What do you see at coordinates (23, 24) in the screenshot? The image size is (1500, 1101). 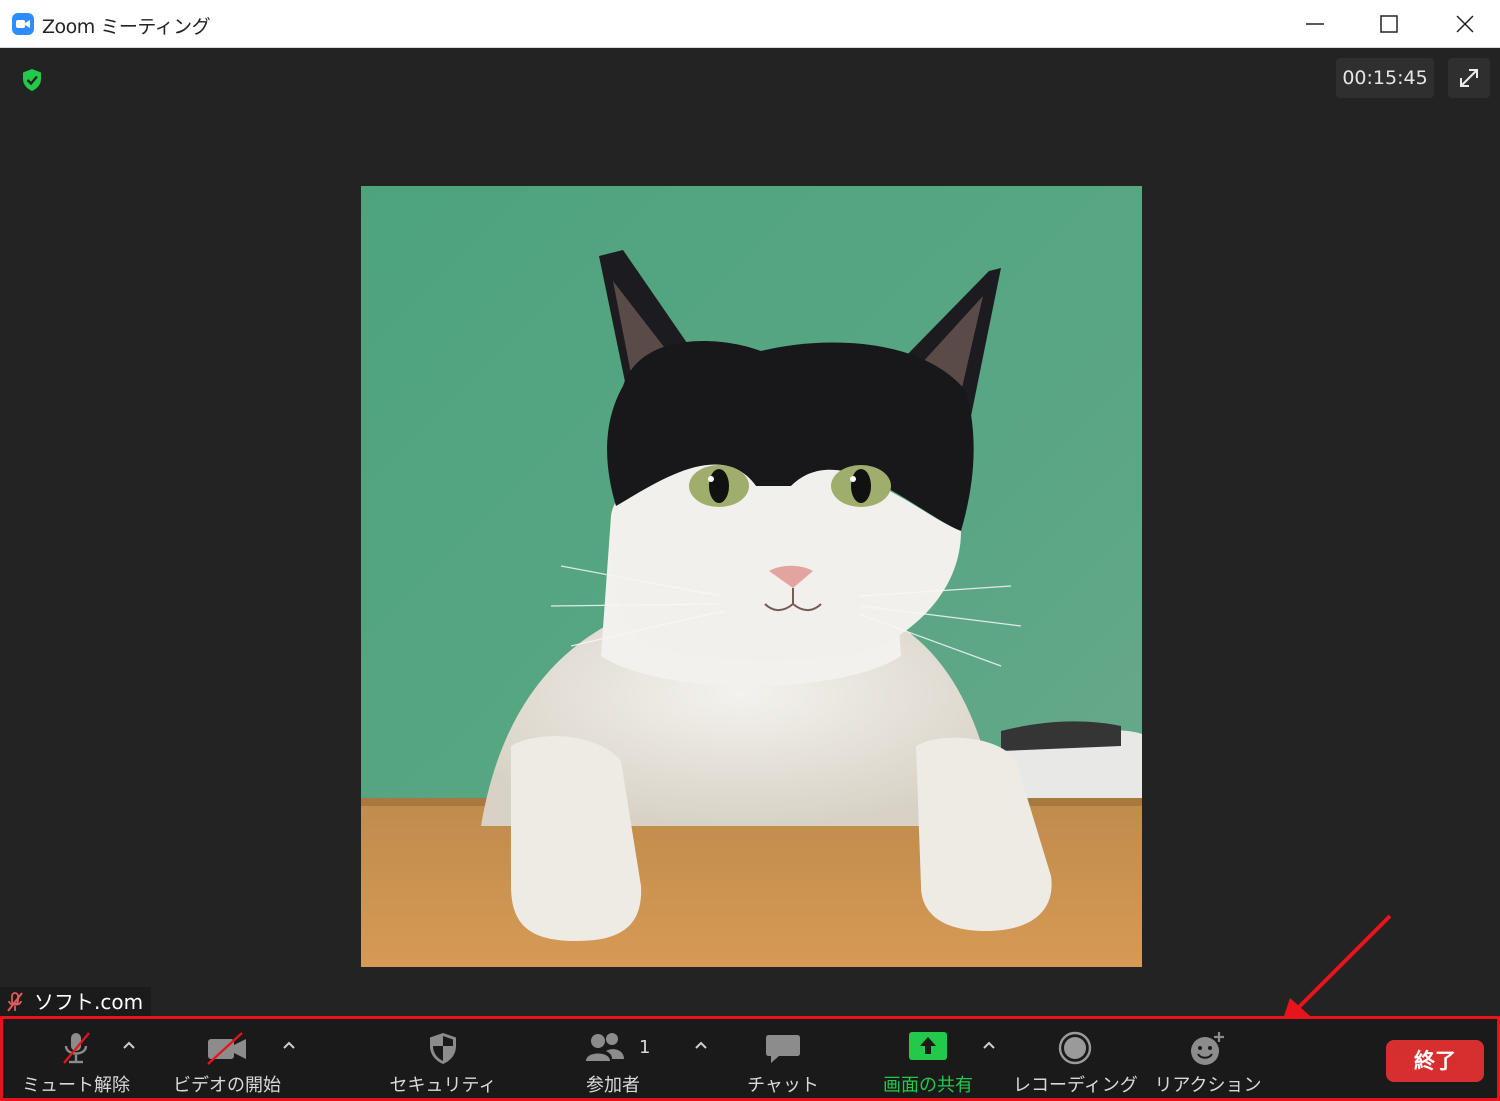 I see `zoom-app-icon` at bounding box center [23, 24].